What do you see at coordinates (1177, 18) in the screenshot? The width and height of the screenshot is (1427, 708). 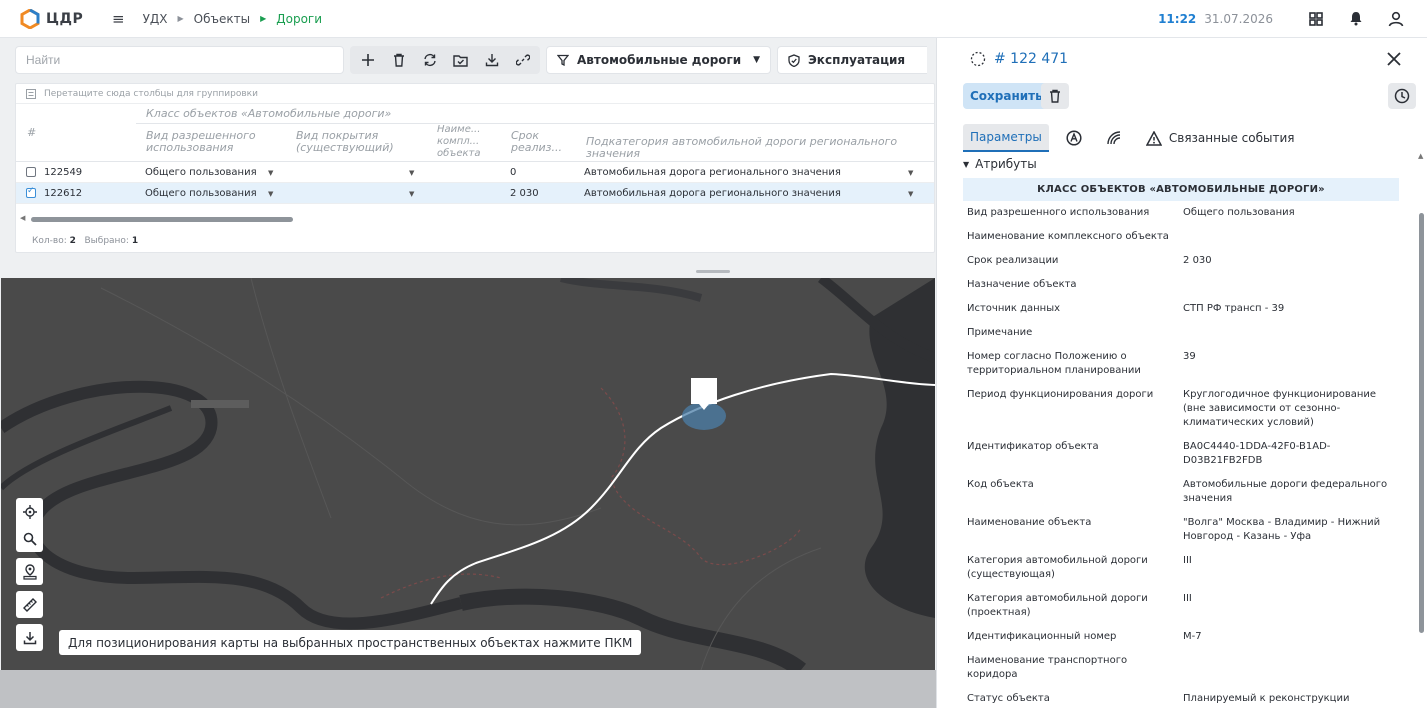 I see `clock-time: 11:22` at bounding box center [1177, 18].